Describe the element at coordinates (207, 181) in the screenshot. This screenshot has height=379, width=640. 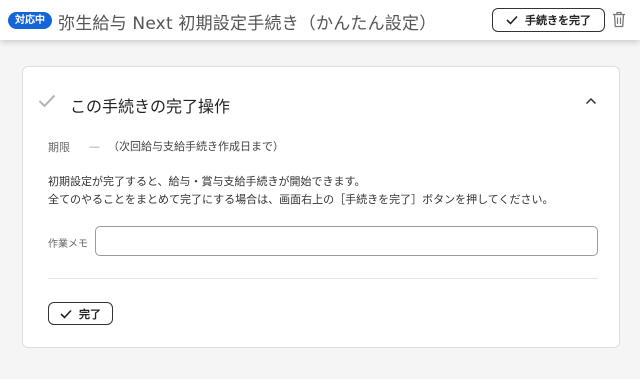
I see `description-line: 初期設定が完了すると、給与・賞与支給手続きが開始できます。` at that location.